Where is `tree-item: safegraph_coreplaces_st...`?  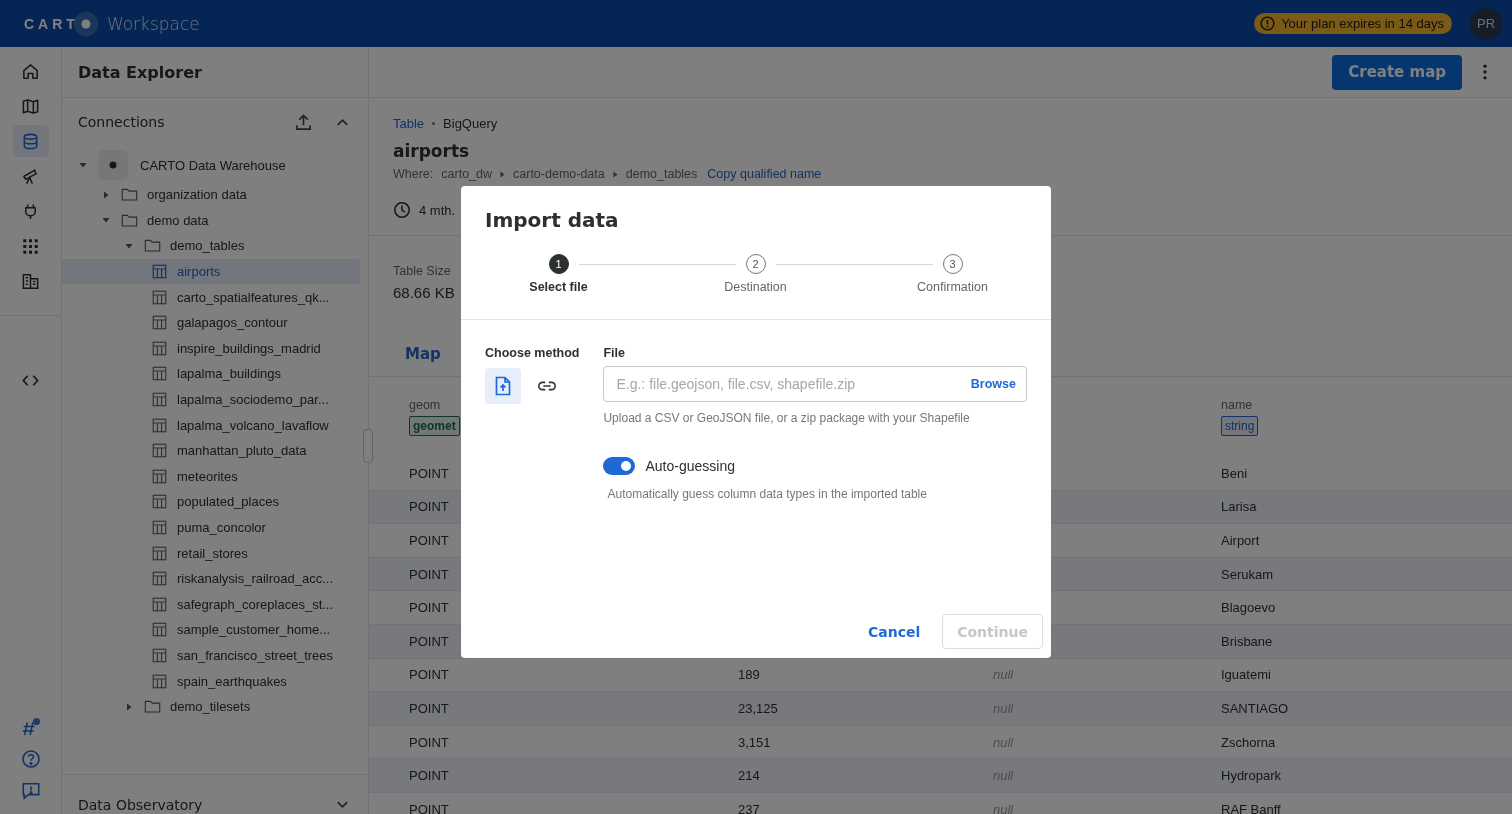 tree-item: safegraph_coreplaces_st... is located at coordinates (211, 604).